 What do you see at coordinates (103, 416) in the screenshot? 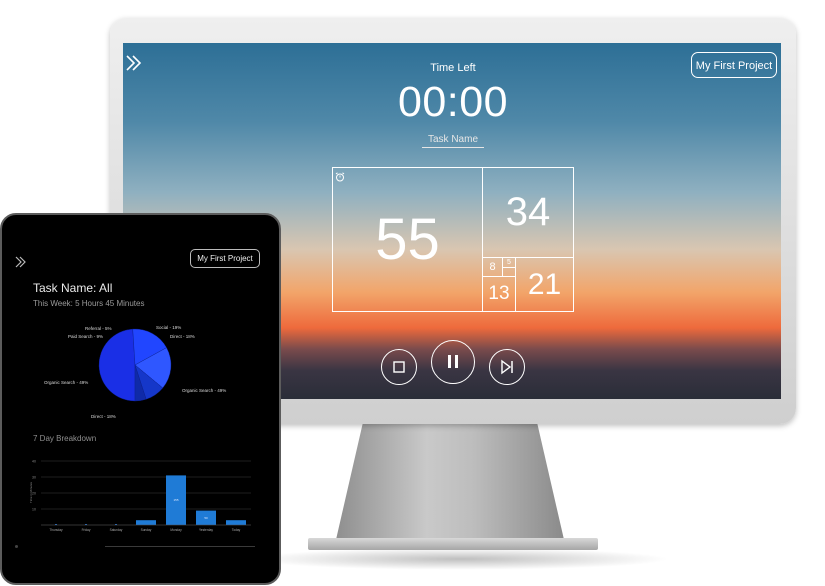
I see `pie-label-direct-bottom: Direct - 18%` at bounding box center [103, 416].